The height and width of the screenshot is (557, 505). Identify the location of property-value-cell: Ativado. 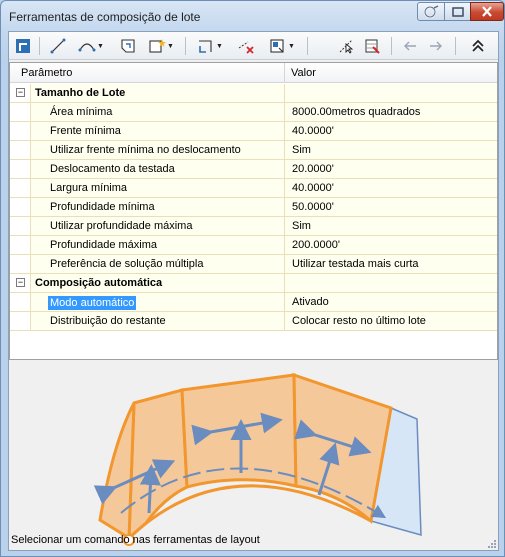
(390, 302).